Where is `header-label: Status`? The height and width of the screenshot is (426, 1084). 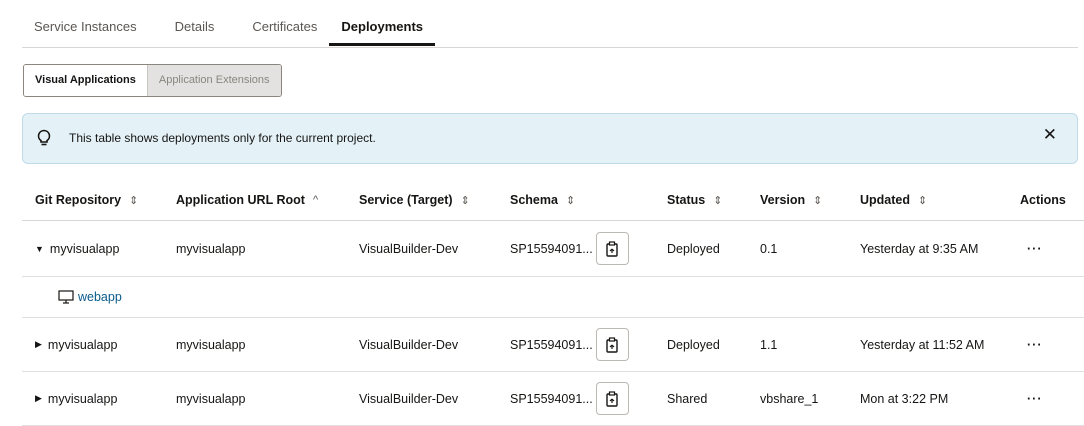
header-label: Status is located at coordinates (686, 200).